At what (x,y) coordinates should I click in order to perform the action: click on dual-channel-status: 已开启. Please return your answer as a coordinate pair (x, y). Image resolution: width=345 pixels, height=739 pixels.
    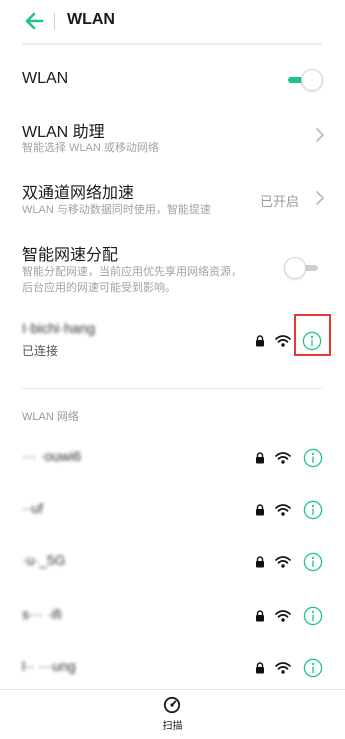
    Looking at the image, I should click on (279, 201).